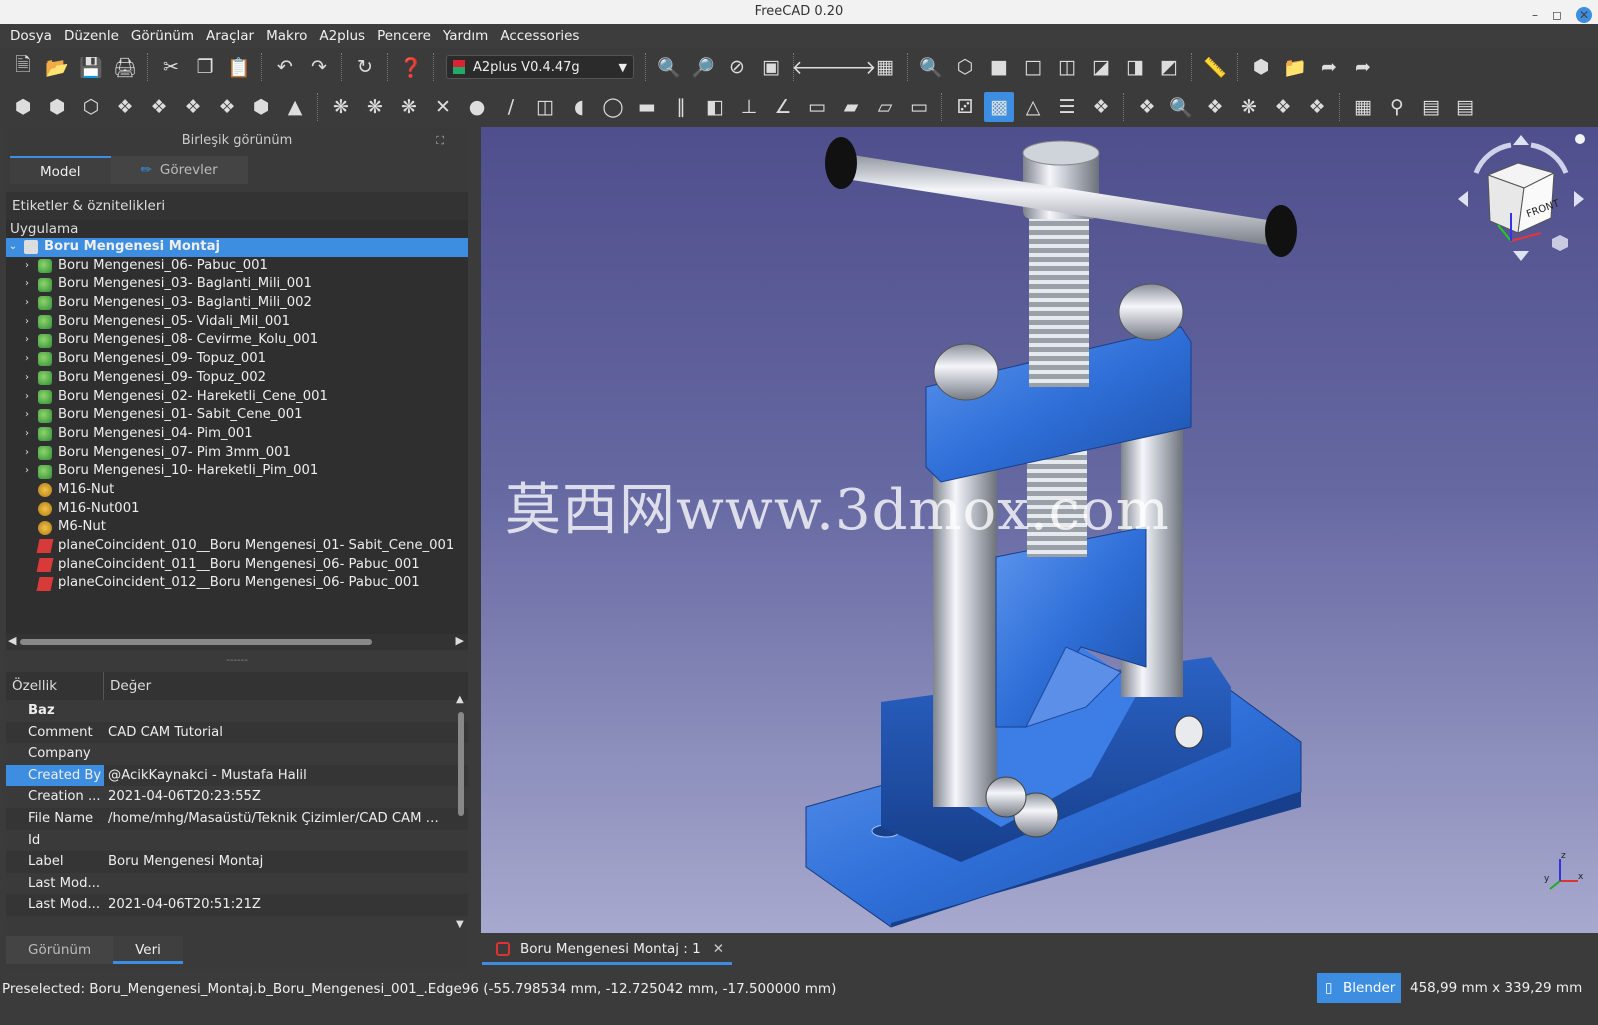  What do you see at coordinates (159, 107) in the screenshot?
I see `edit-part-icon: ❖` at bounding box center [159, 107].